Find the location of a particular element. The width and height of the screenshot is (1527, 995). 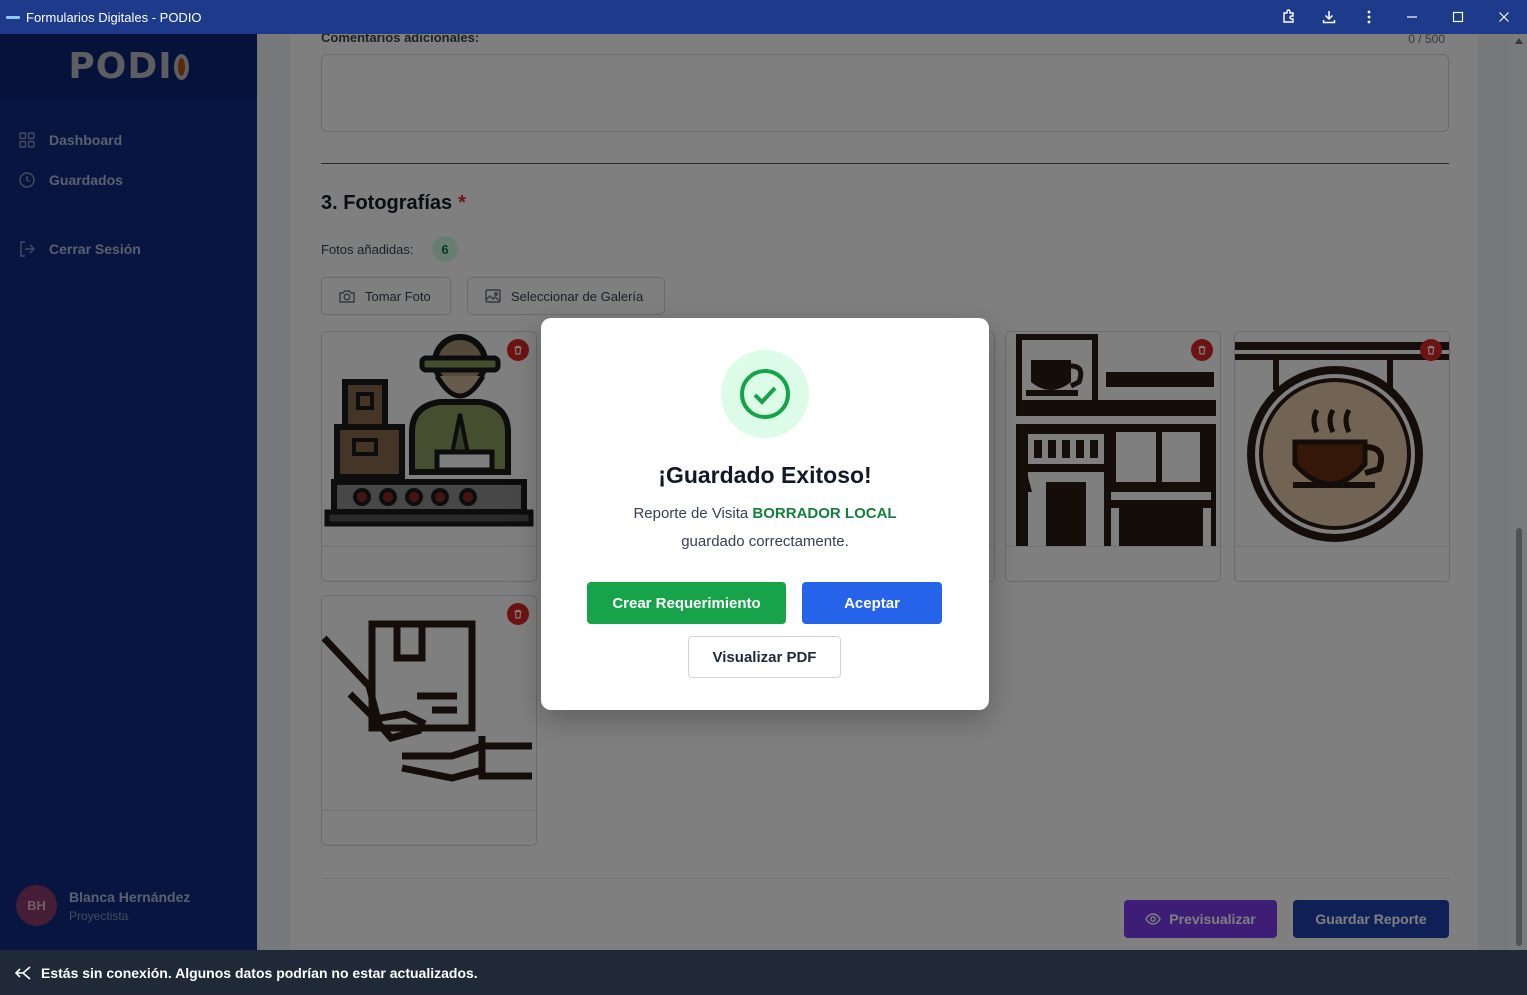

create-requirement-button: Crear Requerimiento is located at coordinates (686, 603).